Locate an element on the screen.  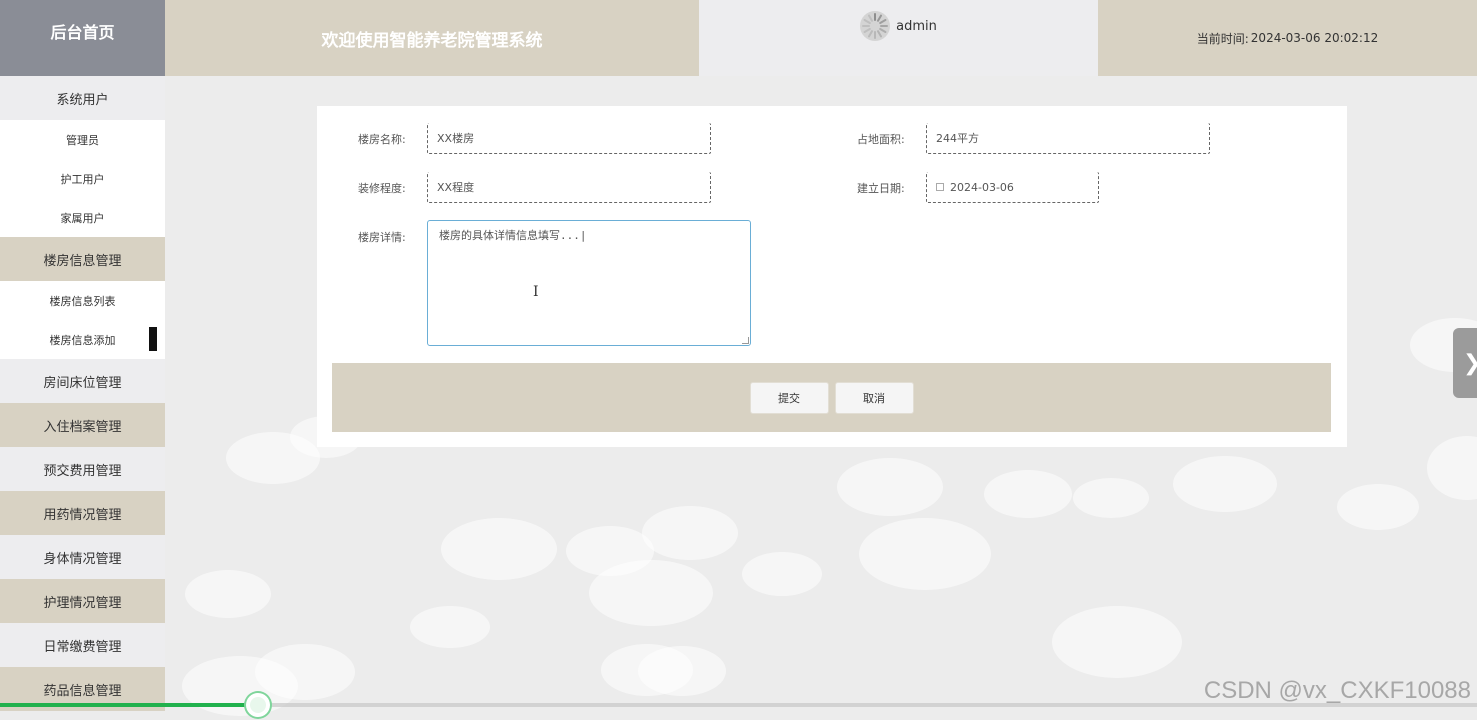
video-progress-fill is located at coordinates (129, 705).